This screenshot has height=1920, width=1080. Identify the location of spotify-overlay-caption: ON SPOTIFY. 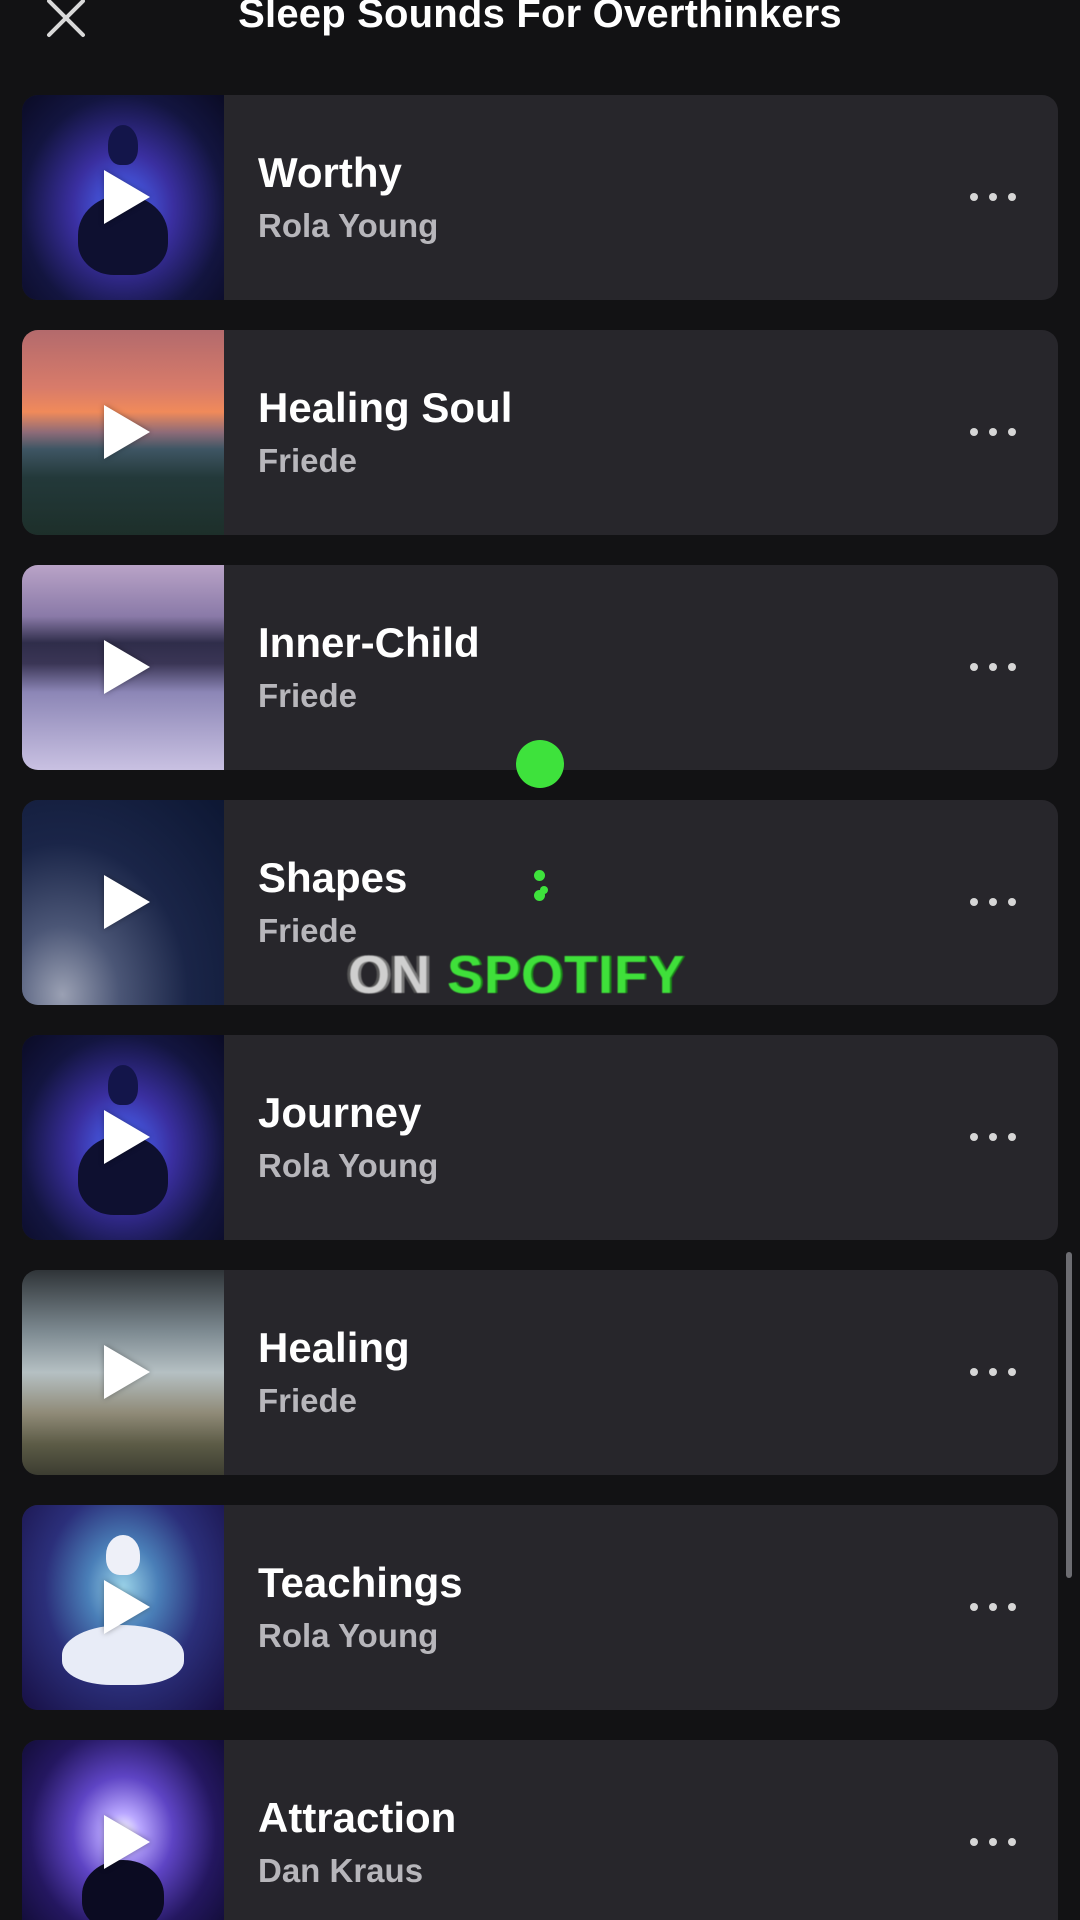
(516, 975).